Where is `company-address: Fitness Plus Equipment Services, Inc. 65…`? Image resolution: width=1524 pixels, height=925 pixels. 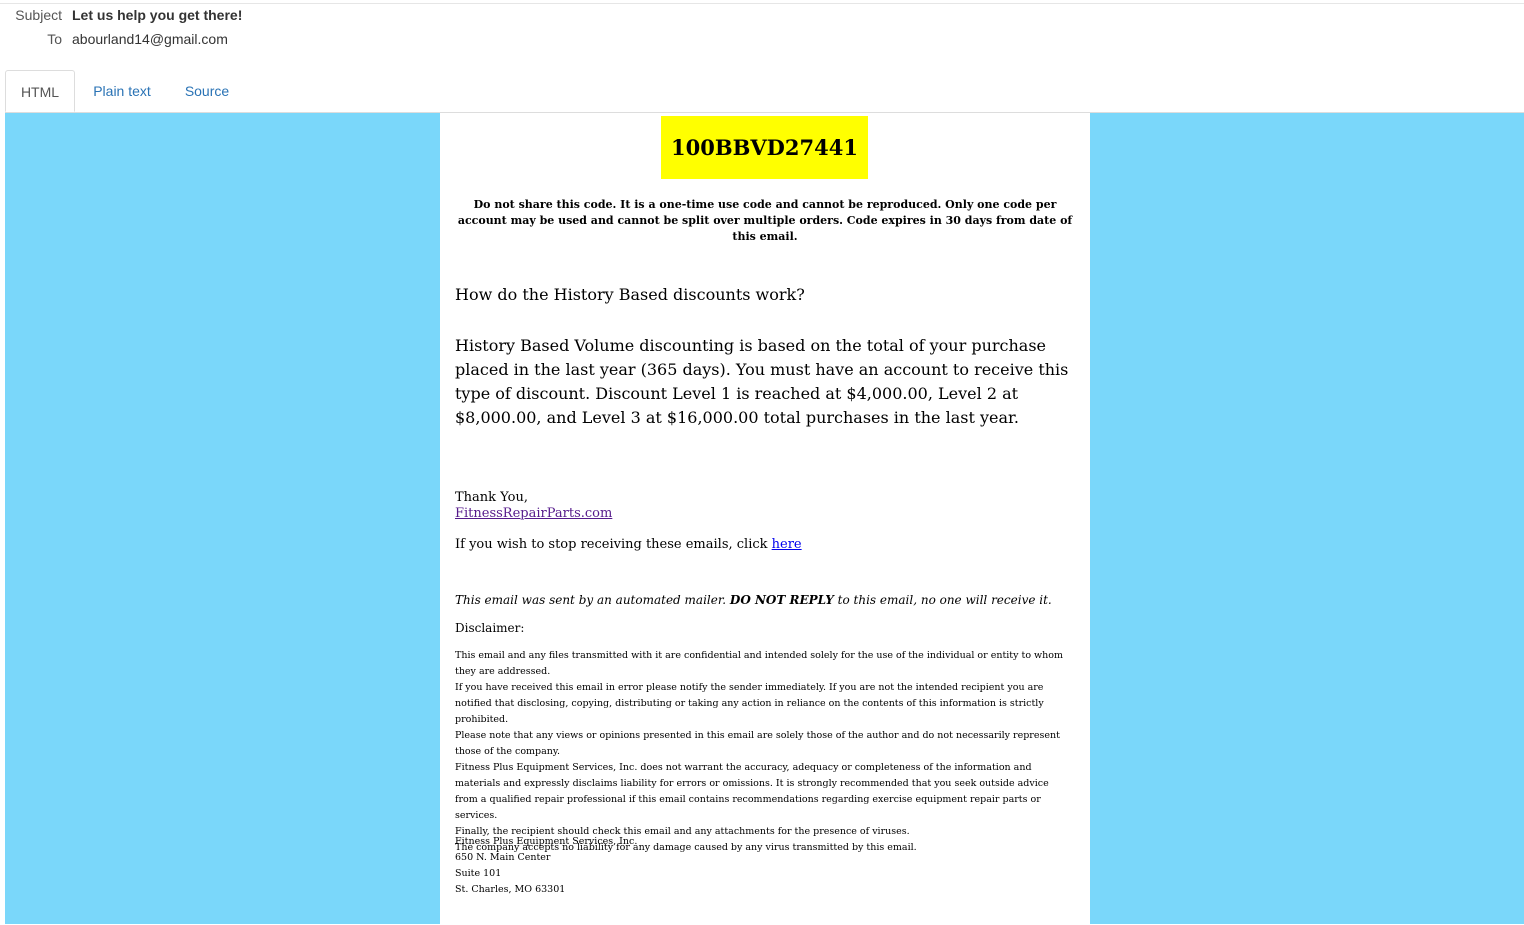
company-address: Fitness Plus Equipment Services, Inc. 65… is located at coordinates (546, 866).